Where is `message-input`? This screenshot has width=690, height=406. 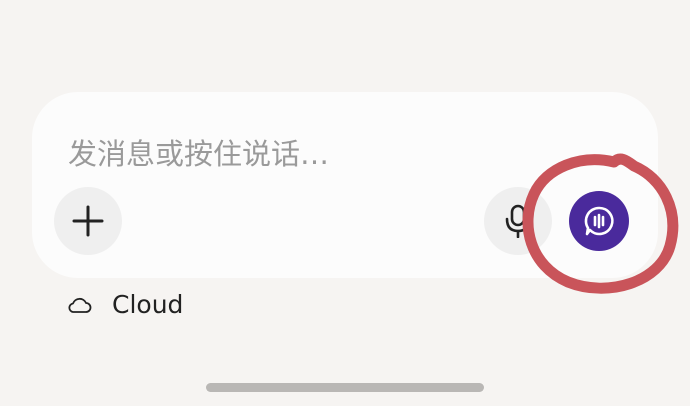
message-input is located at coordinates (328, 154).